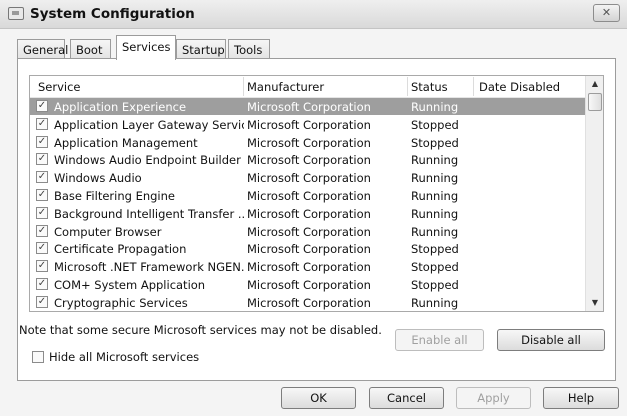  I want to click on service-name: COM+ System Application, so click(130, 285).